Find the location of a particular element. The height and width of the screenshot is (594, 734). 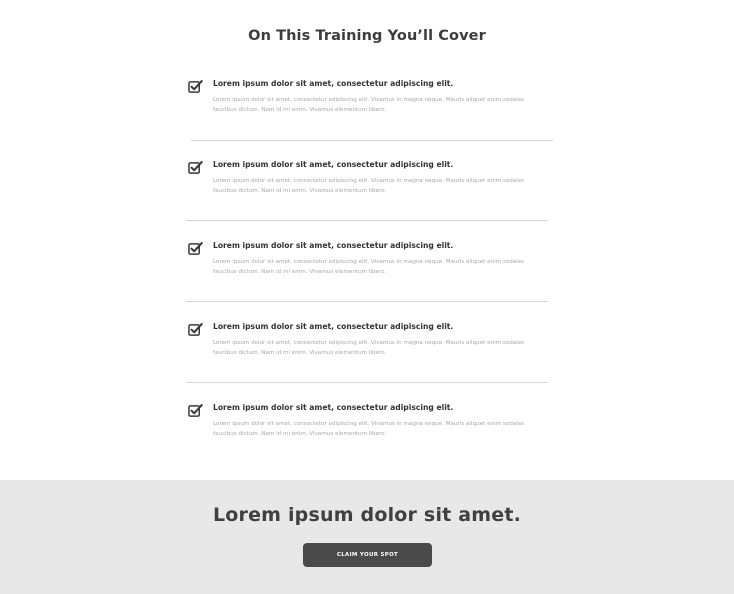

claim-your-spot-button: CLAIM YOUR SPOT is located at coordinates (367, 555).